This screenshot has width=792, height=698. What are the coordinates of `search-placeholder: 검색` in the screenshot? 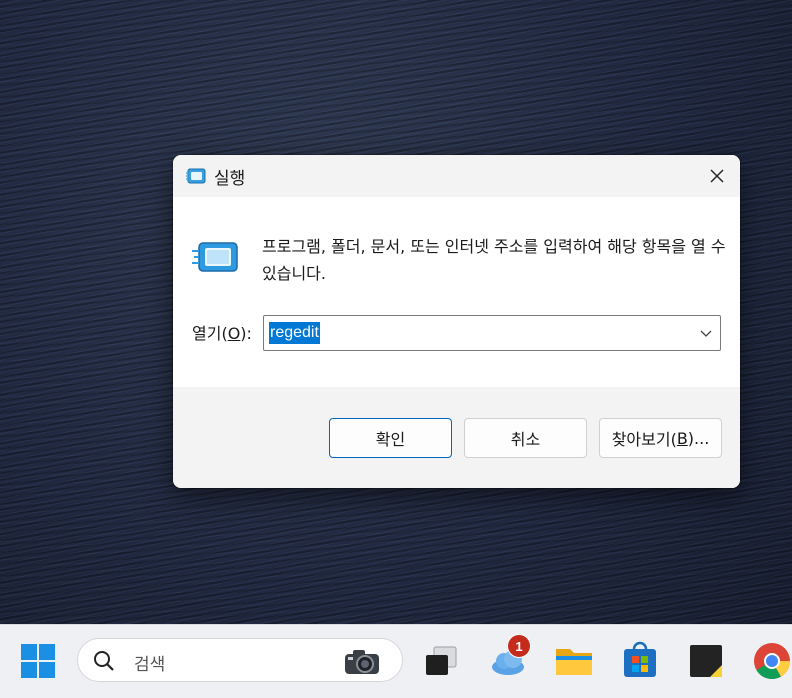 It's located at (150, 665).